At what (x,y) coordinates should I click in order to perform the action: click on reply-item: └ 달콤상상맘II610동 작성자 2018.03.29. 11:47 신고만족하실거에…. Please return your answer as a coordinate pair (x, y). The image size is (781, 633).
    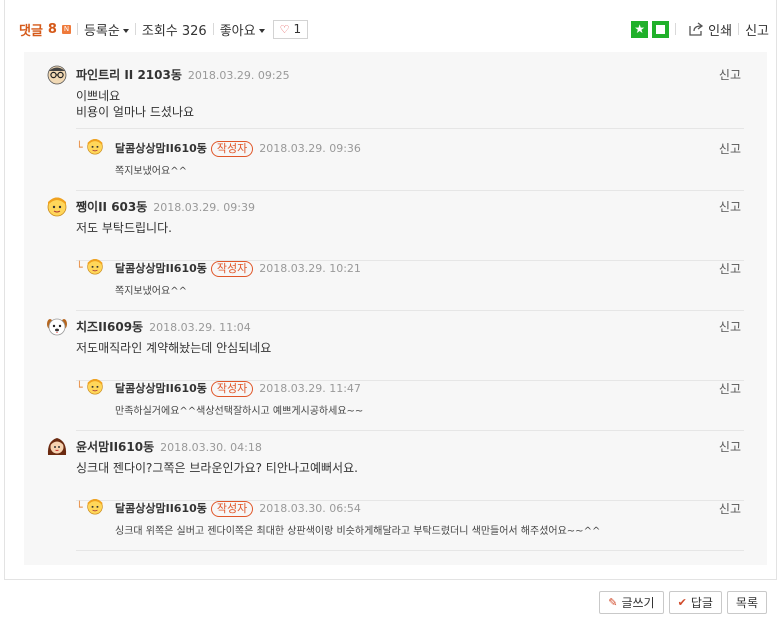
    Looking at the image, I should click on (395, 401).